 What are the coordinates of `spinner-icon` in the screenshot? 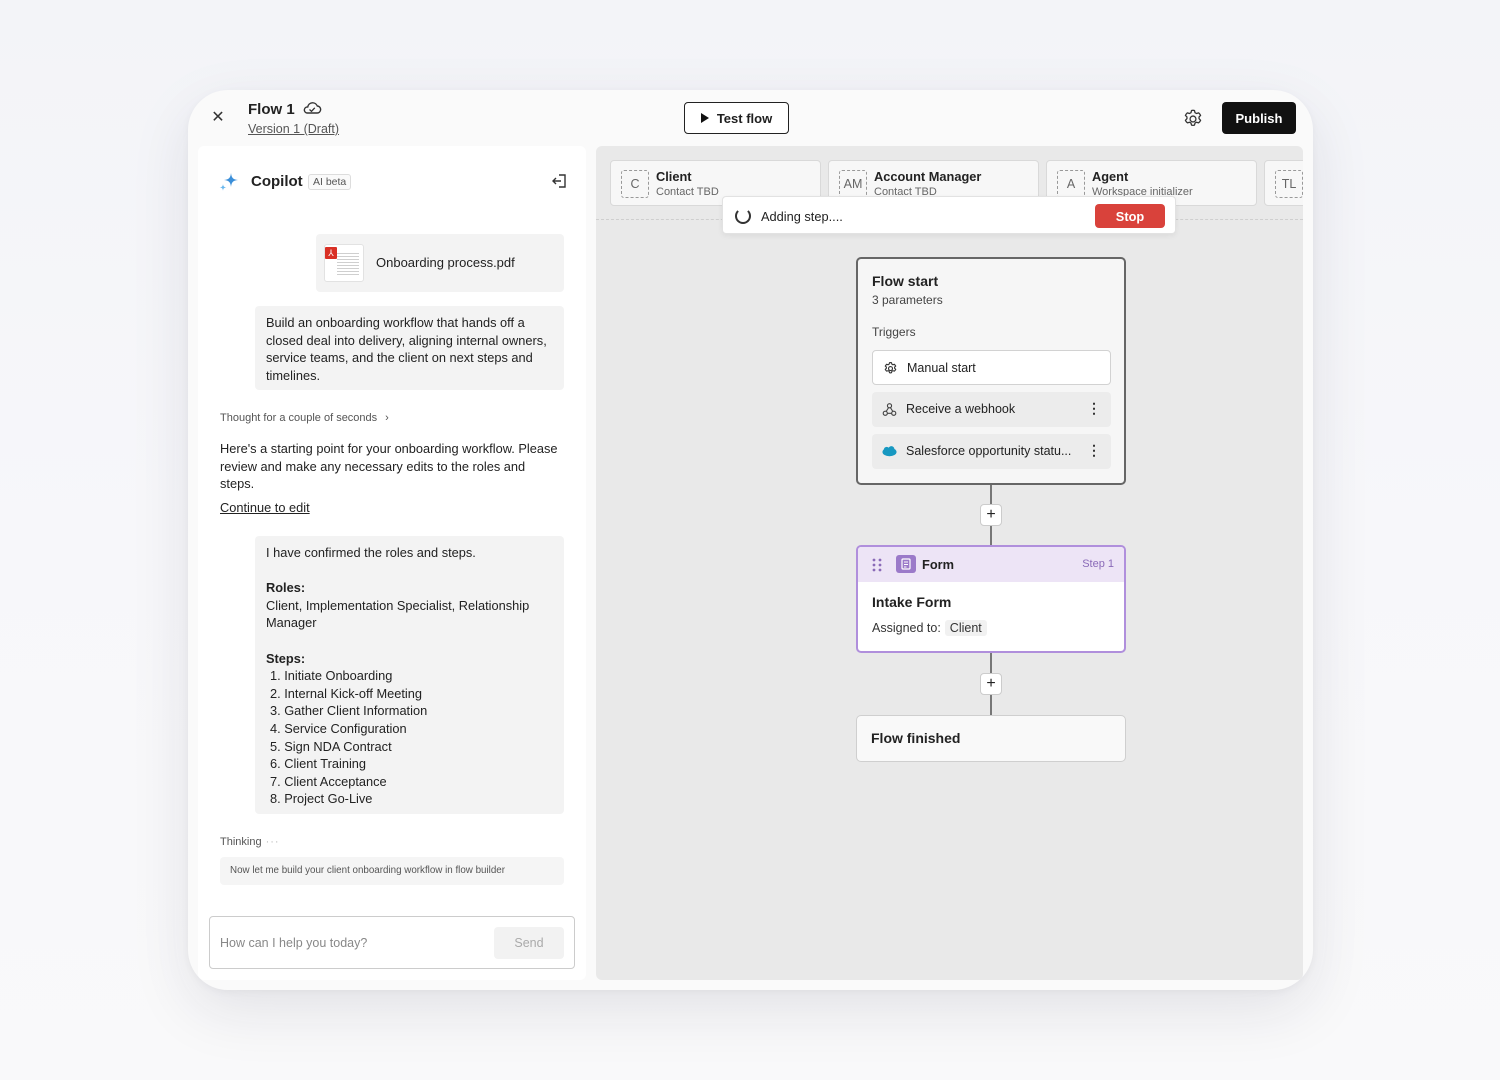 It's located at (743, 216).